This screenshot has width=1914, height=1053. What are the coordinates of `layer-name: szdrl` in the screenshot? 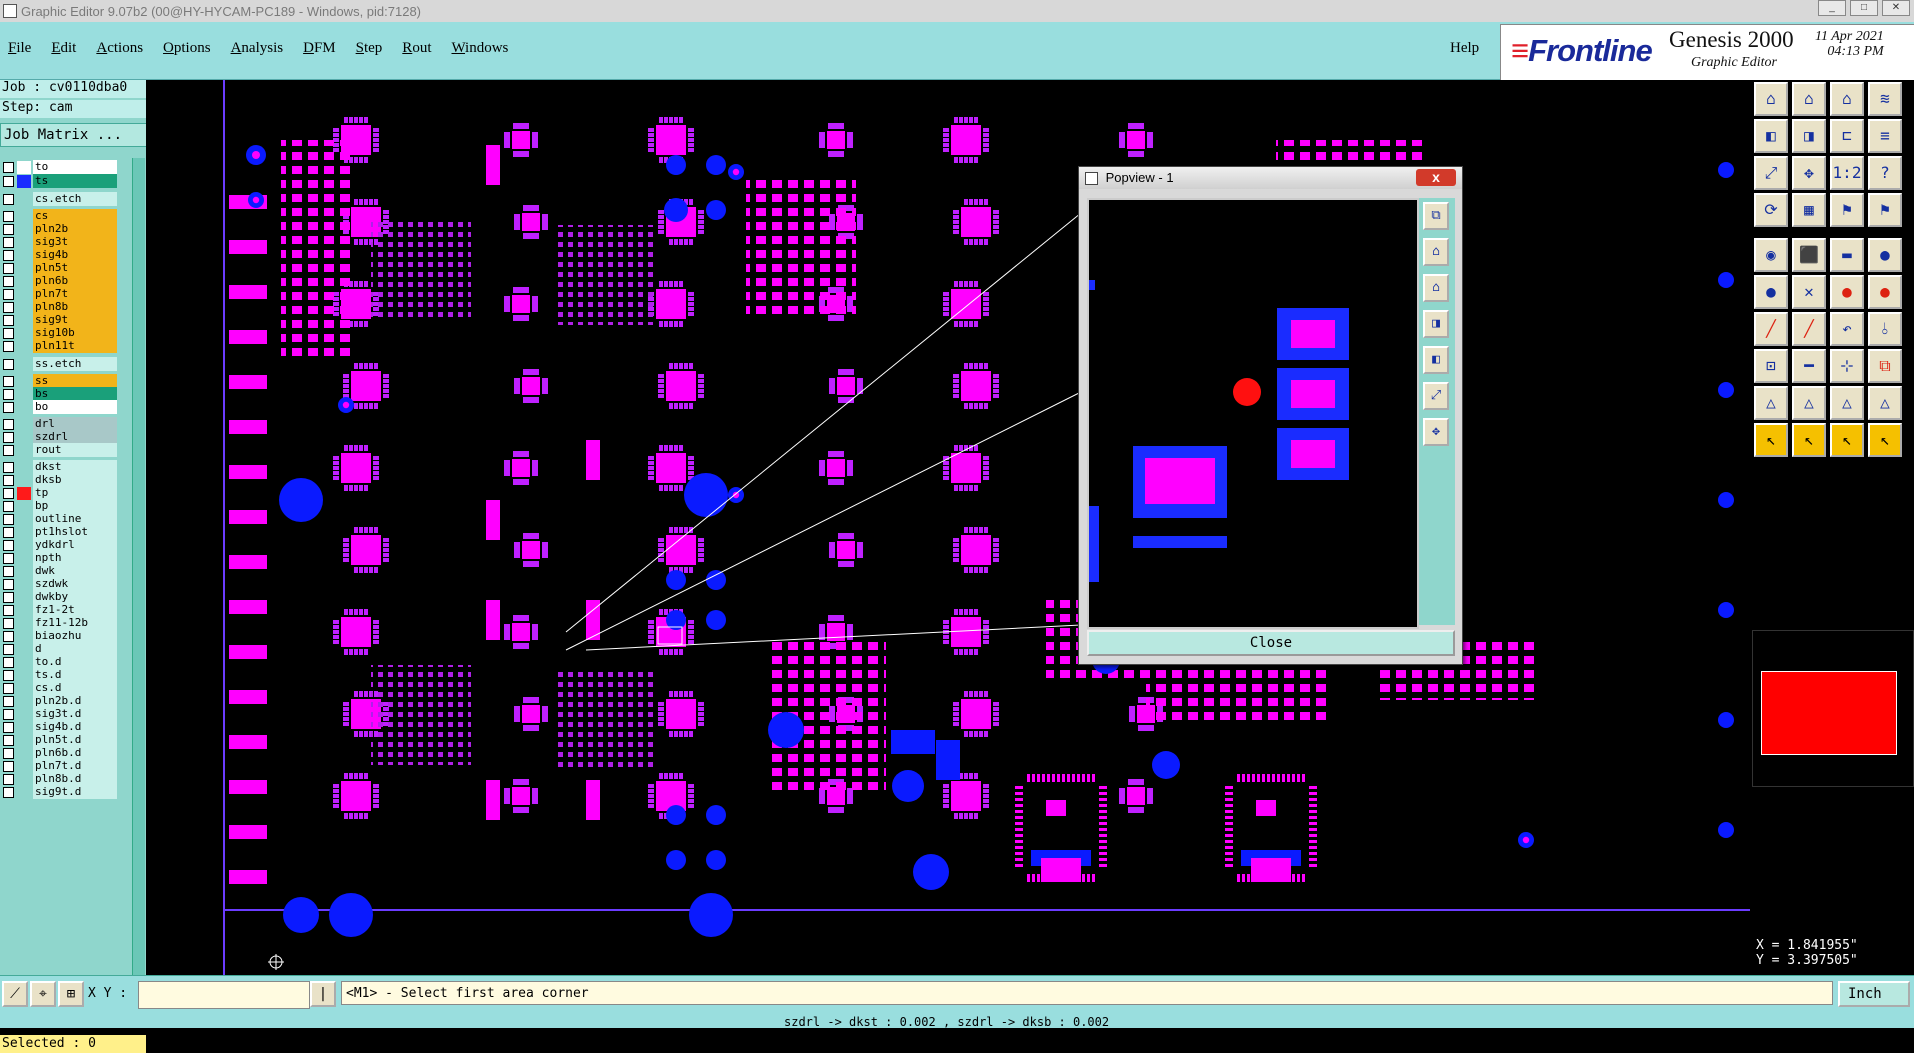 It's located at (75, 437).